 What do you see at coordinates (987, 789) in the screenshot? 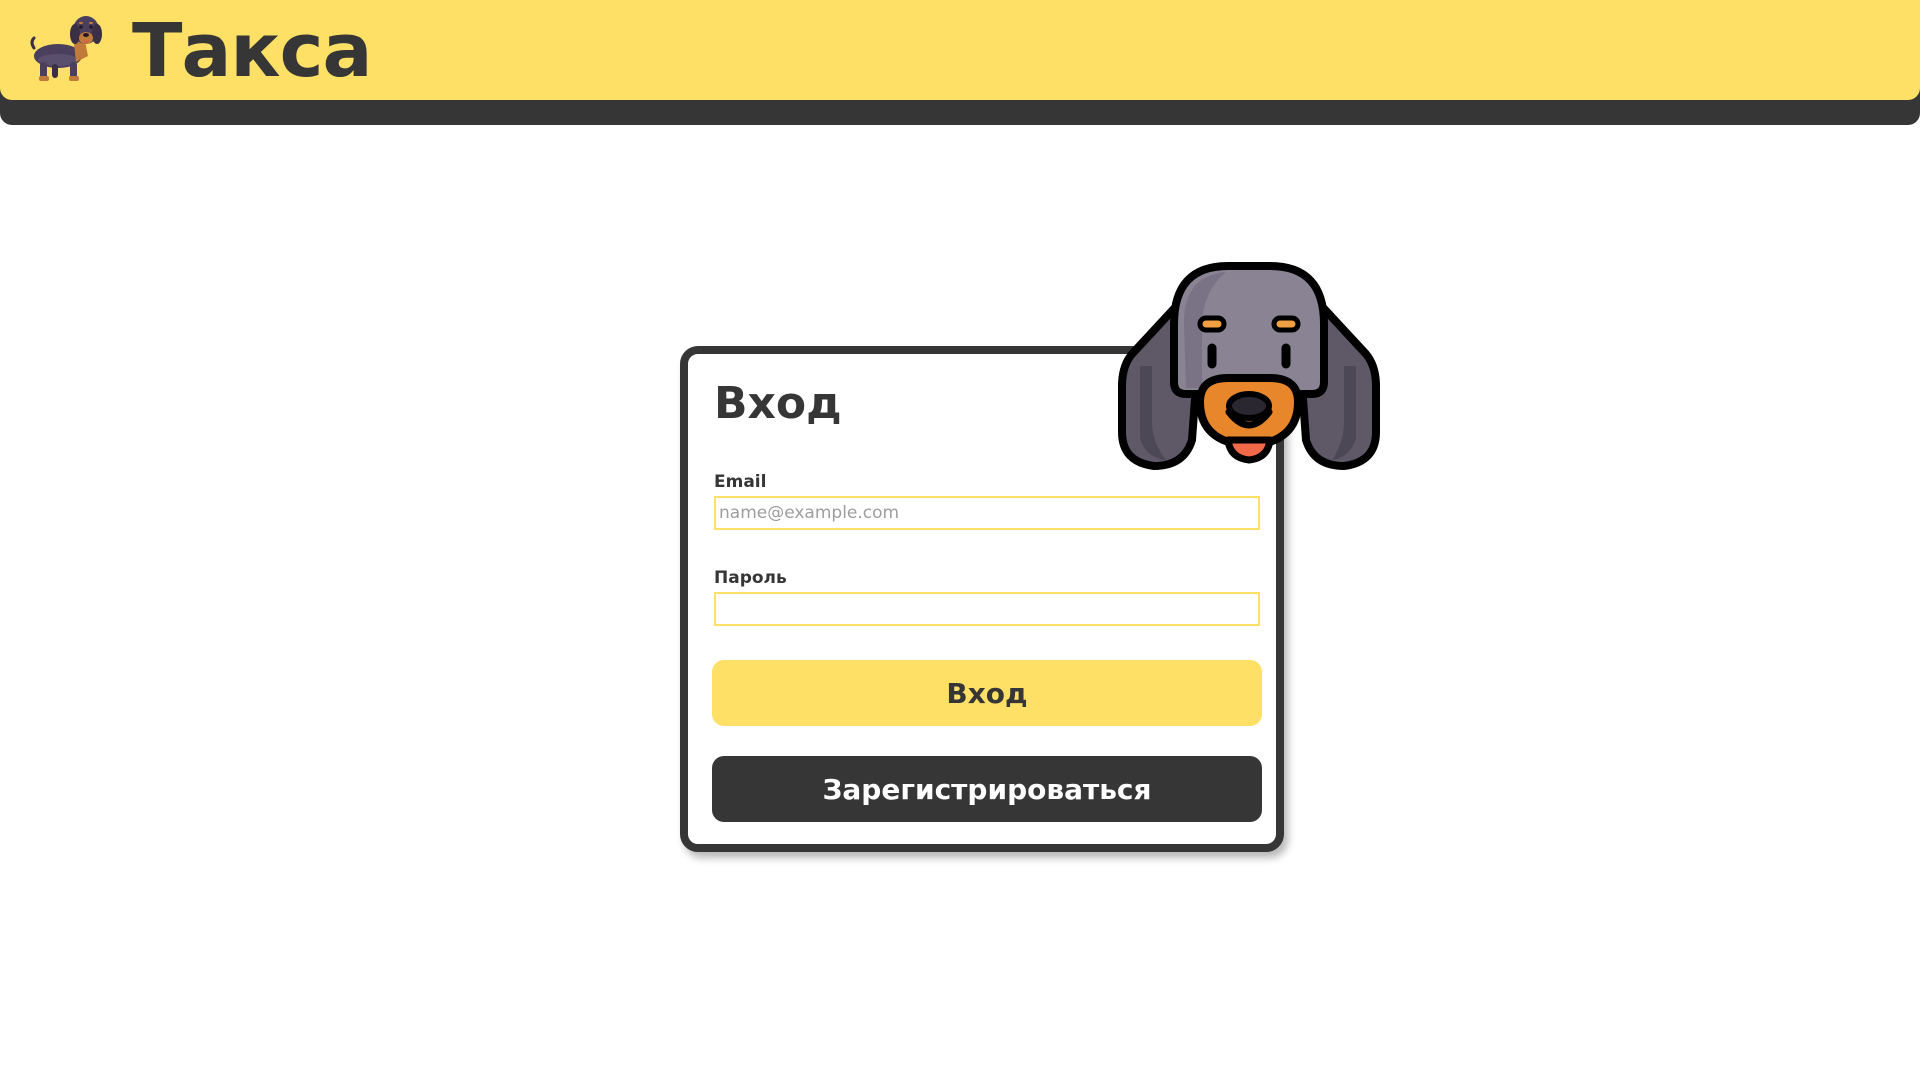
I see `register-button: Зарегистрироваться` at bounding box center [987, 789].